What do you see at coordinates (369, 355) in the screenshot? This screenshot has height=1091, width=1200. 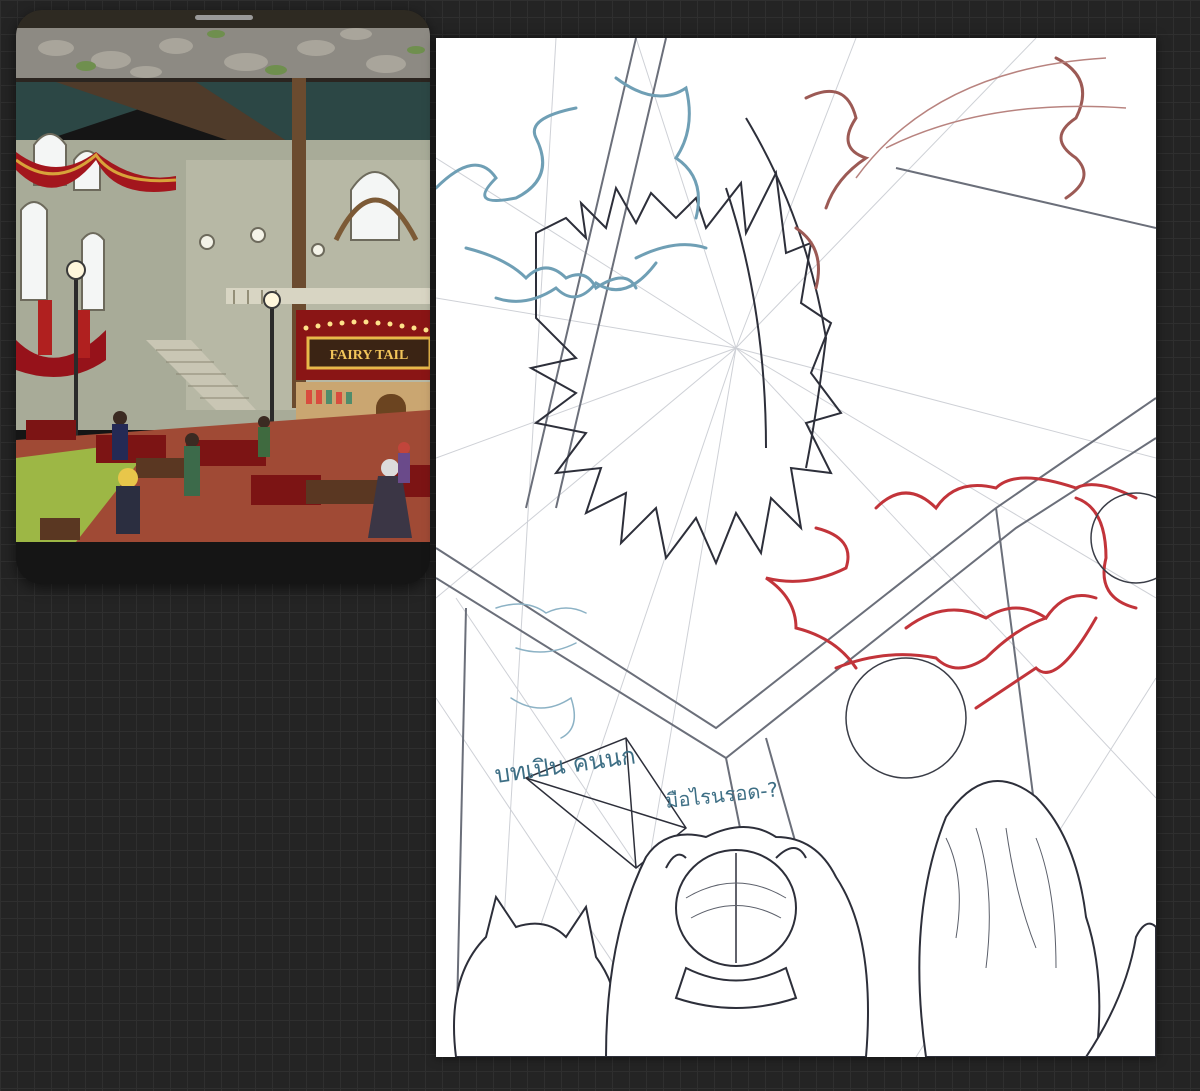 I see `reference-sign-text: FAIRY TAIL` at bounding box center [369, 355].